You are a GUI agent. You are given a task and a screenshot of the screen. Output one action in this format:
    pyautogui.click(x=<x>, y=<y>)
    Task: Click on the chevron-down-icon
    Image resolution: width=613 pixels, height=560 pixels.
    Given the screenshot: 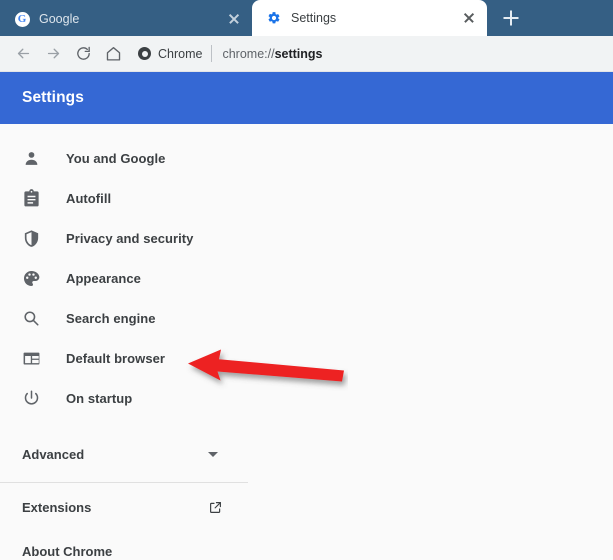 What is the action you would take?
    pyautogui.click(x=213, y=454)
    